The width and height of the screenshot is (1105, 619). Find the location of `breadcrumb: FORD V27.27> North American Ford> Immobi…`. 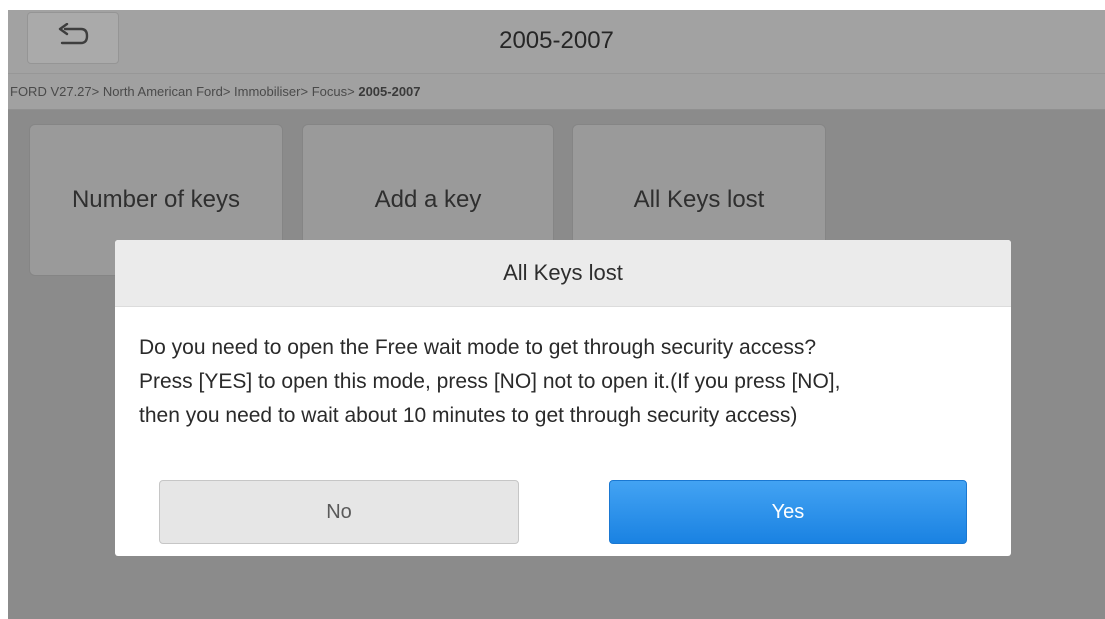

breadcrumb: FORD V27.27> North American Ford> Immobi… is located at coordinates (556, 92).